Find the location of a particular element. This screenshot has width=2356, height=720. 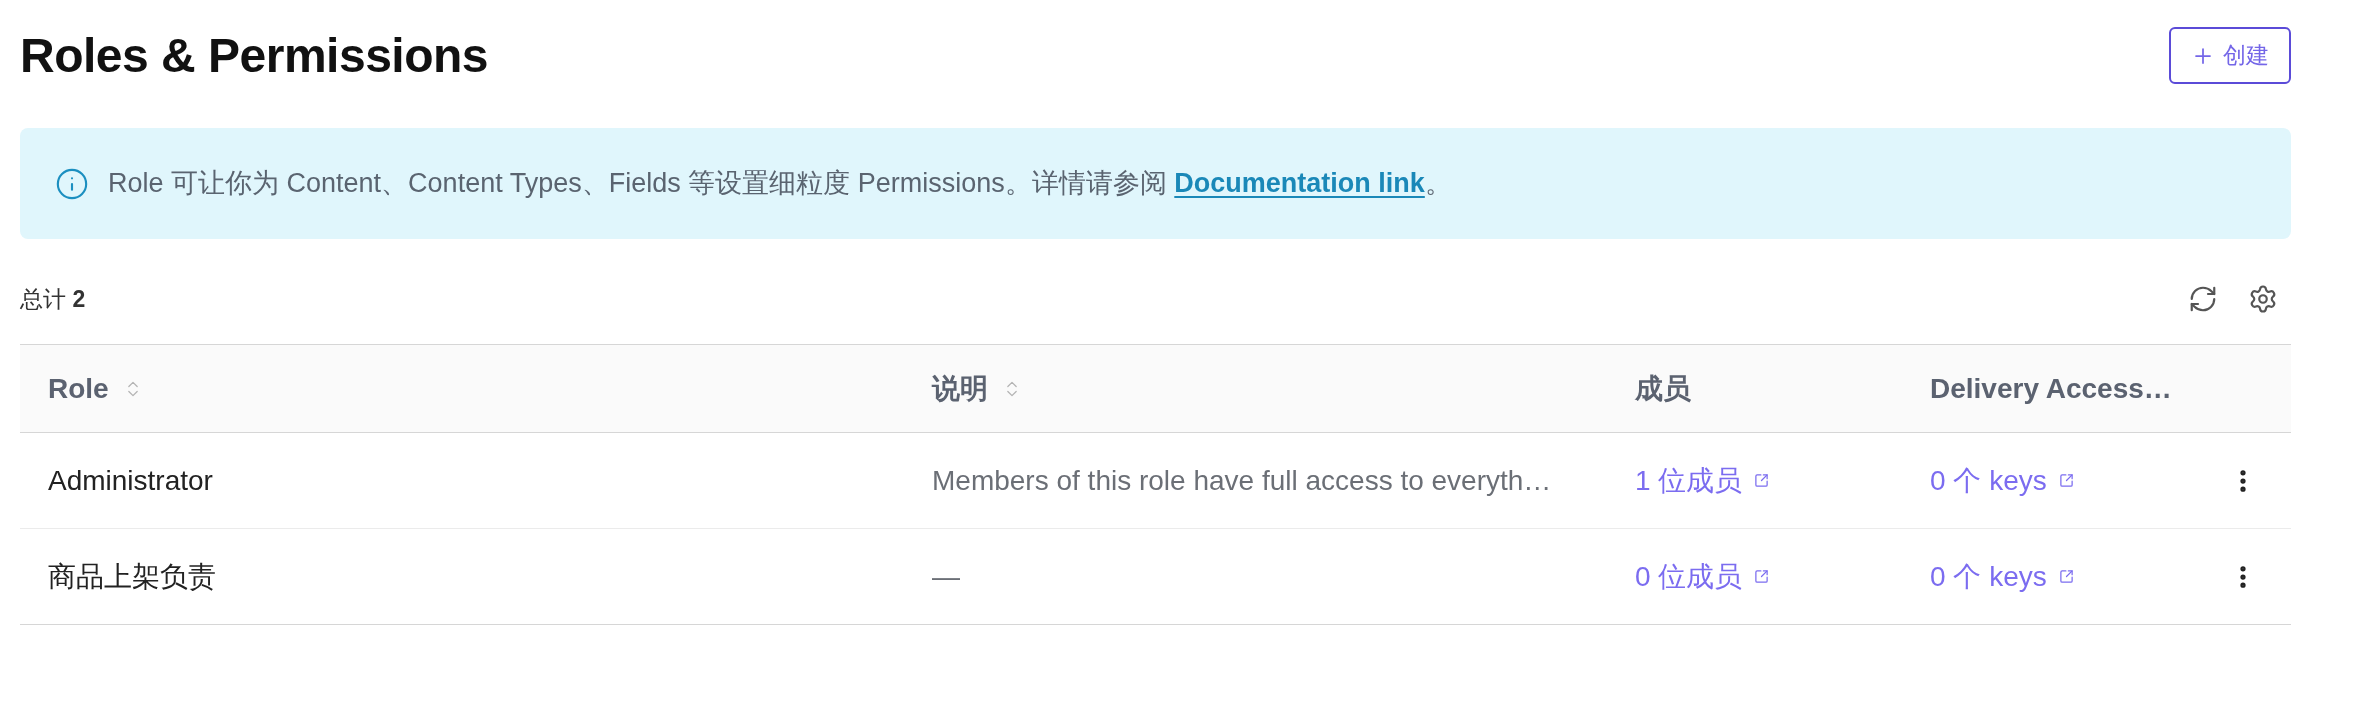

role-name: Administrator is located at coordinates (130, 480).